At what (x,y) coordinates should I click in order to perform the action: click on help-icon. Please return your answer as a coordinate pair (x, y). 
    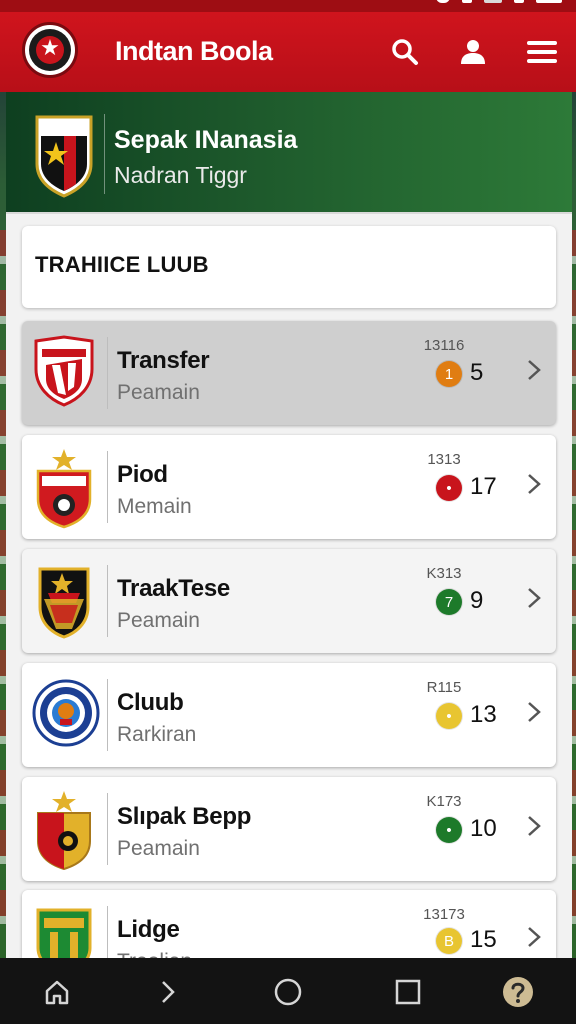
    Looking at the image, I should click on (518, 992).